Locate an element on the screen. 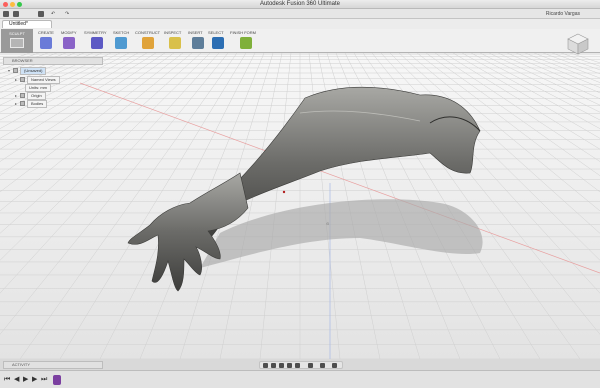 The height and width of the screenshot is (388, 600). save-icon is located at coordinates (41, 14).